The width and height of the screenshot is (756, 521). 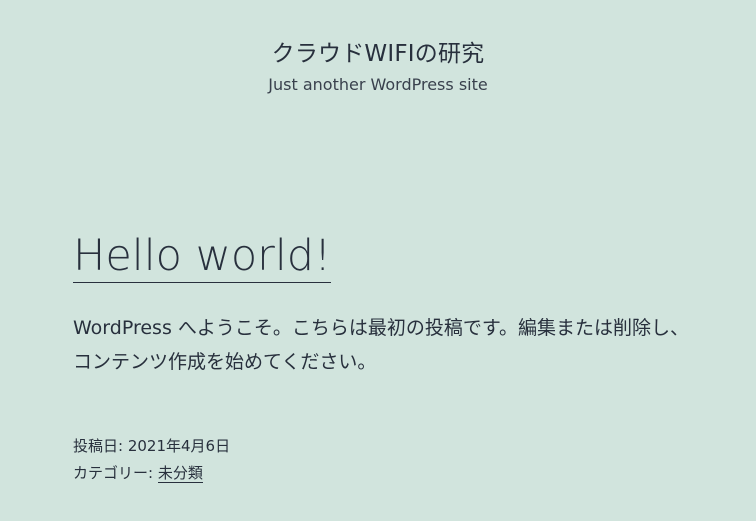 What do you see at coordinates (180, 473) in the screenshot?
I see `category-link: 未分類` at bounding box center [180, 473].